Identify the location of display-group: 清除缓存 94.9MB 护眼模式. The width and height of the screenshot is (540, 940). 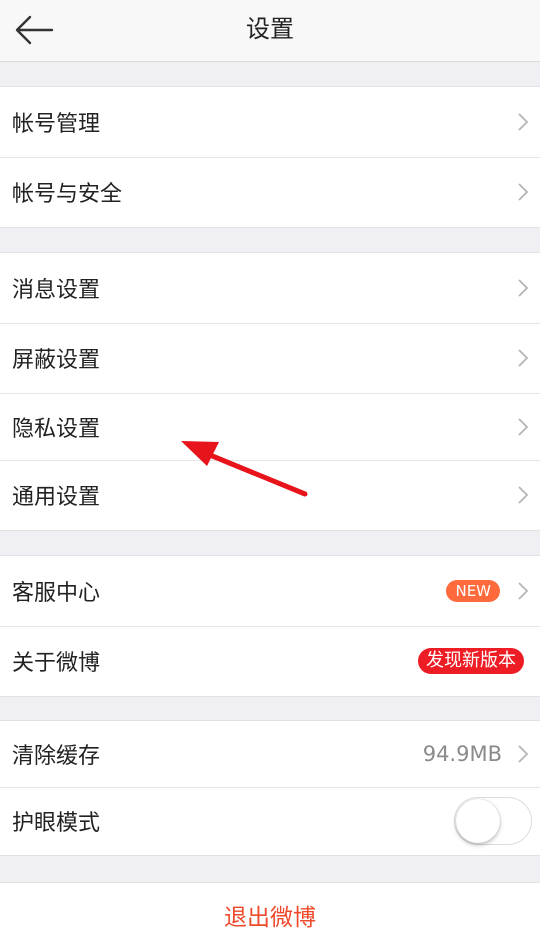
(270, 788).